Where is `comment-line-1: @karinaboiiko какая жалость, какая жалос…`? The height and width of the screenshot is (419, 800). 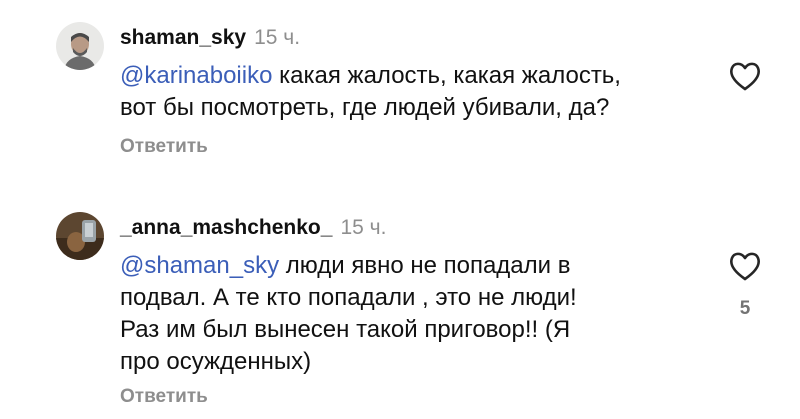
comment-line-1: @karinaboiiko какая жалость, какая жалос… is located at coordinates (410, 76).